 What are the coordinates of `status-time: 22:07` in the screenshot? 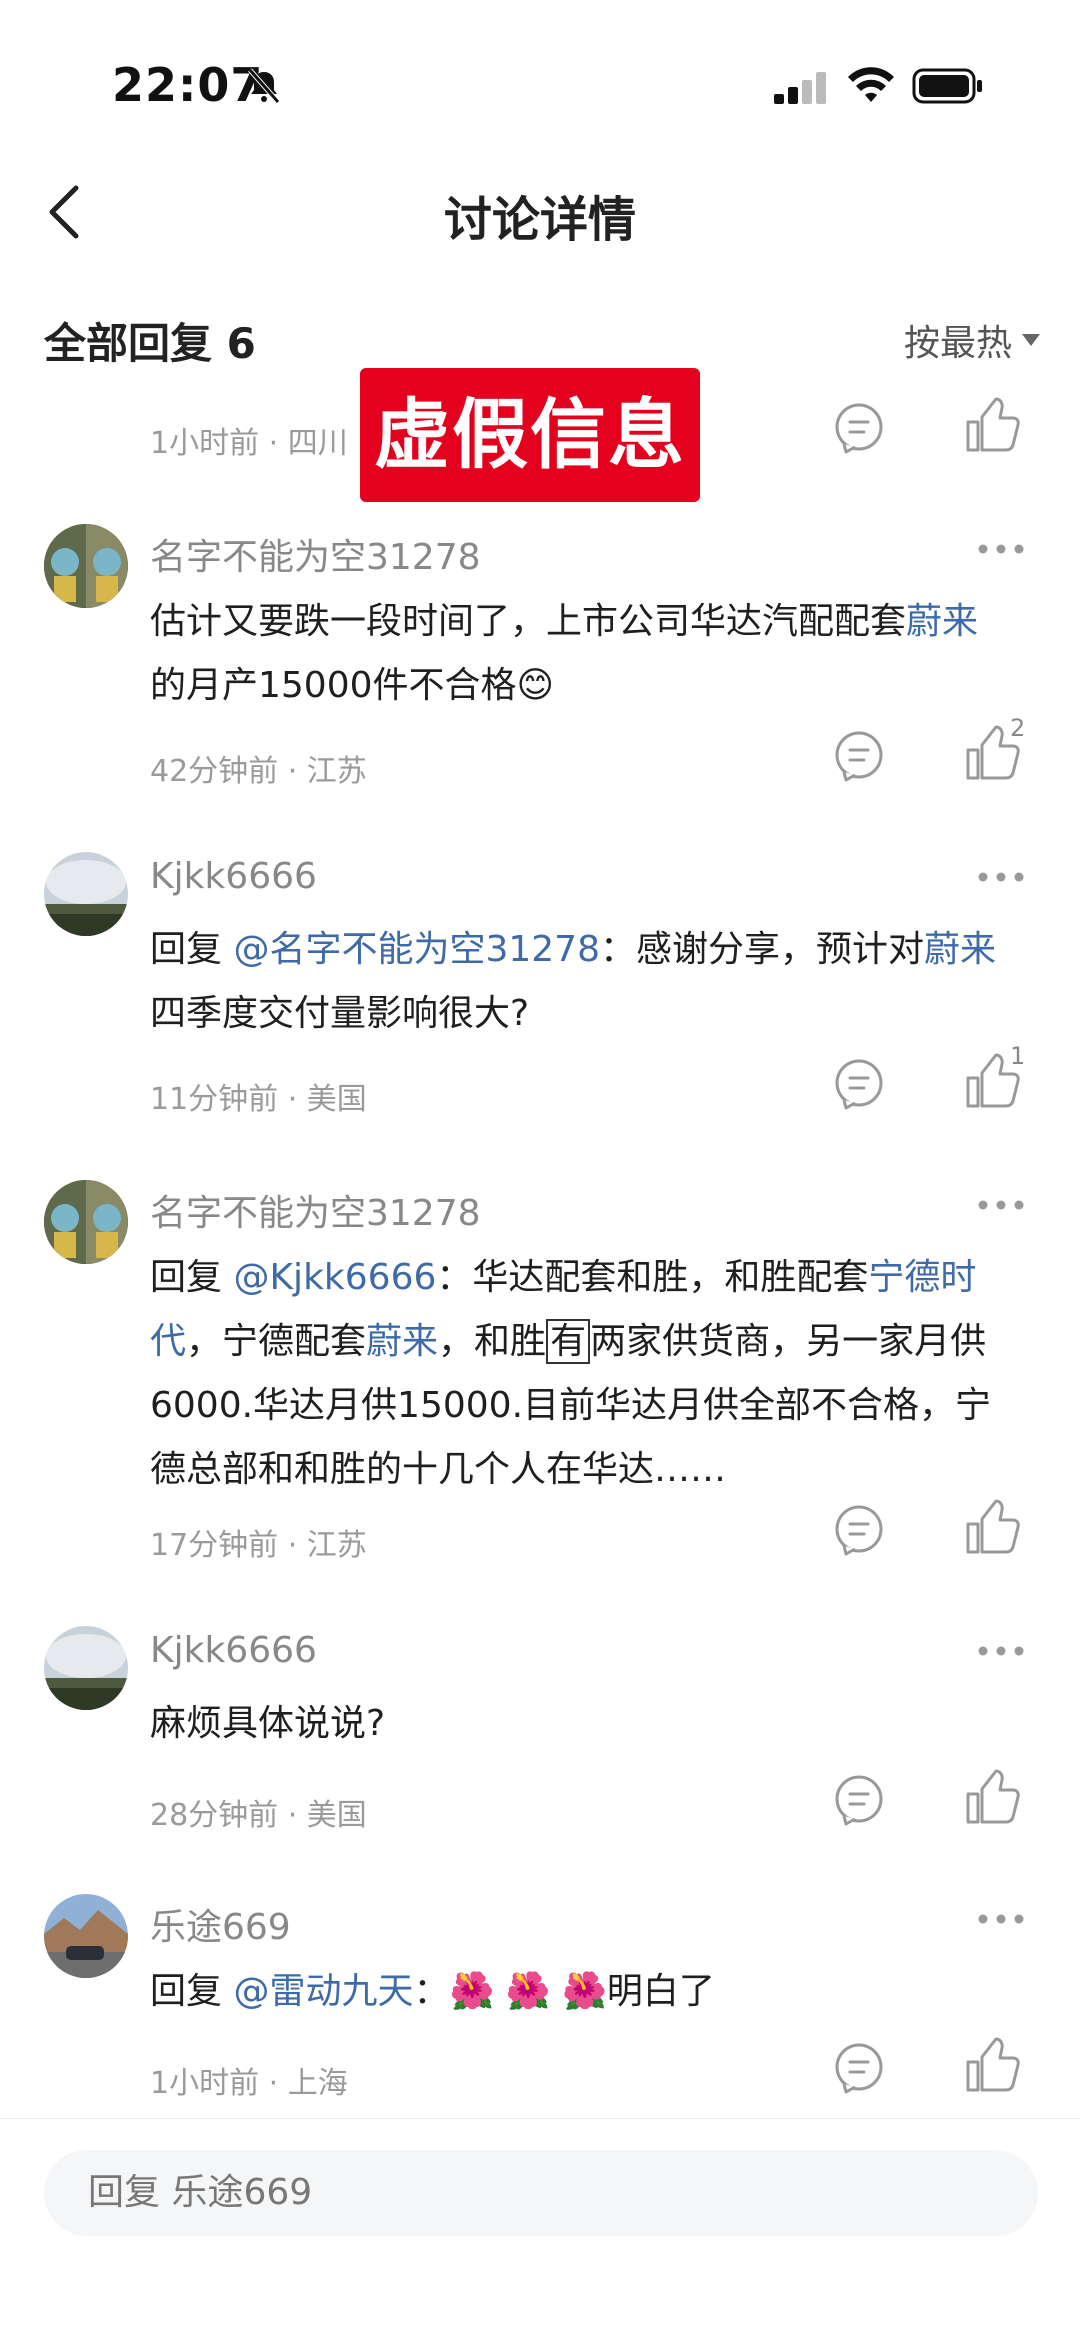 It's located at (188, 85).